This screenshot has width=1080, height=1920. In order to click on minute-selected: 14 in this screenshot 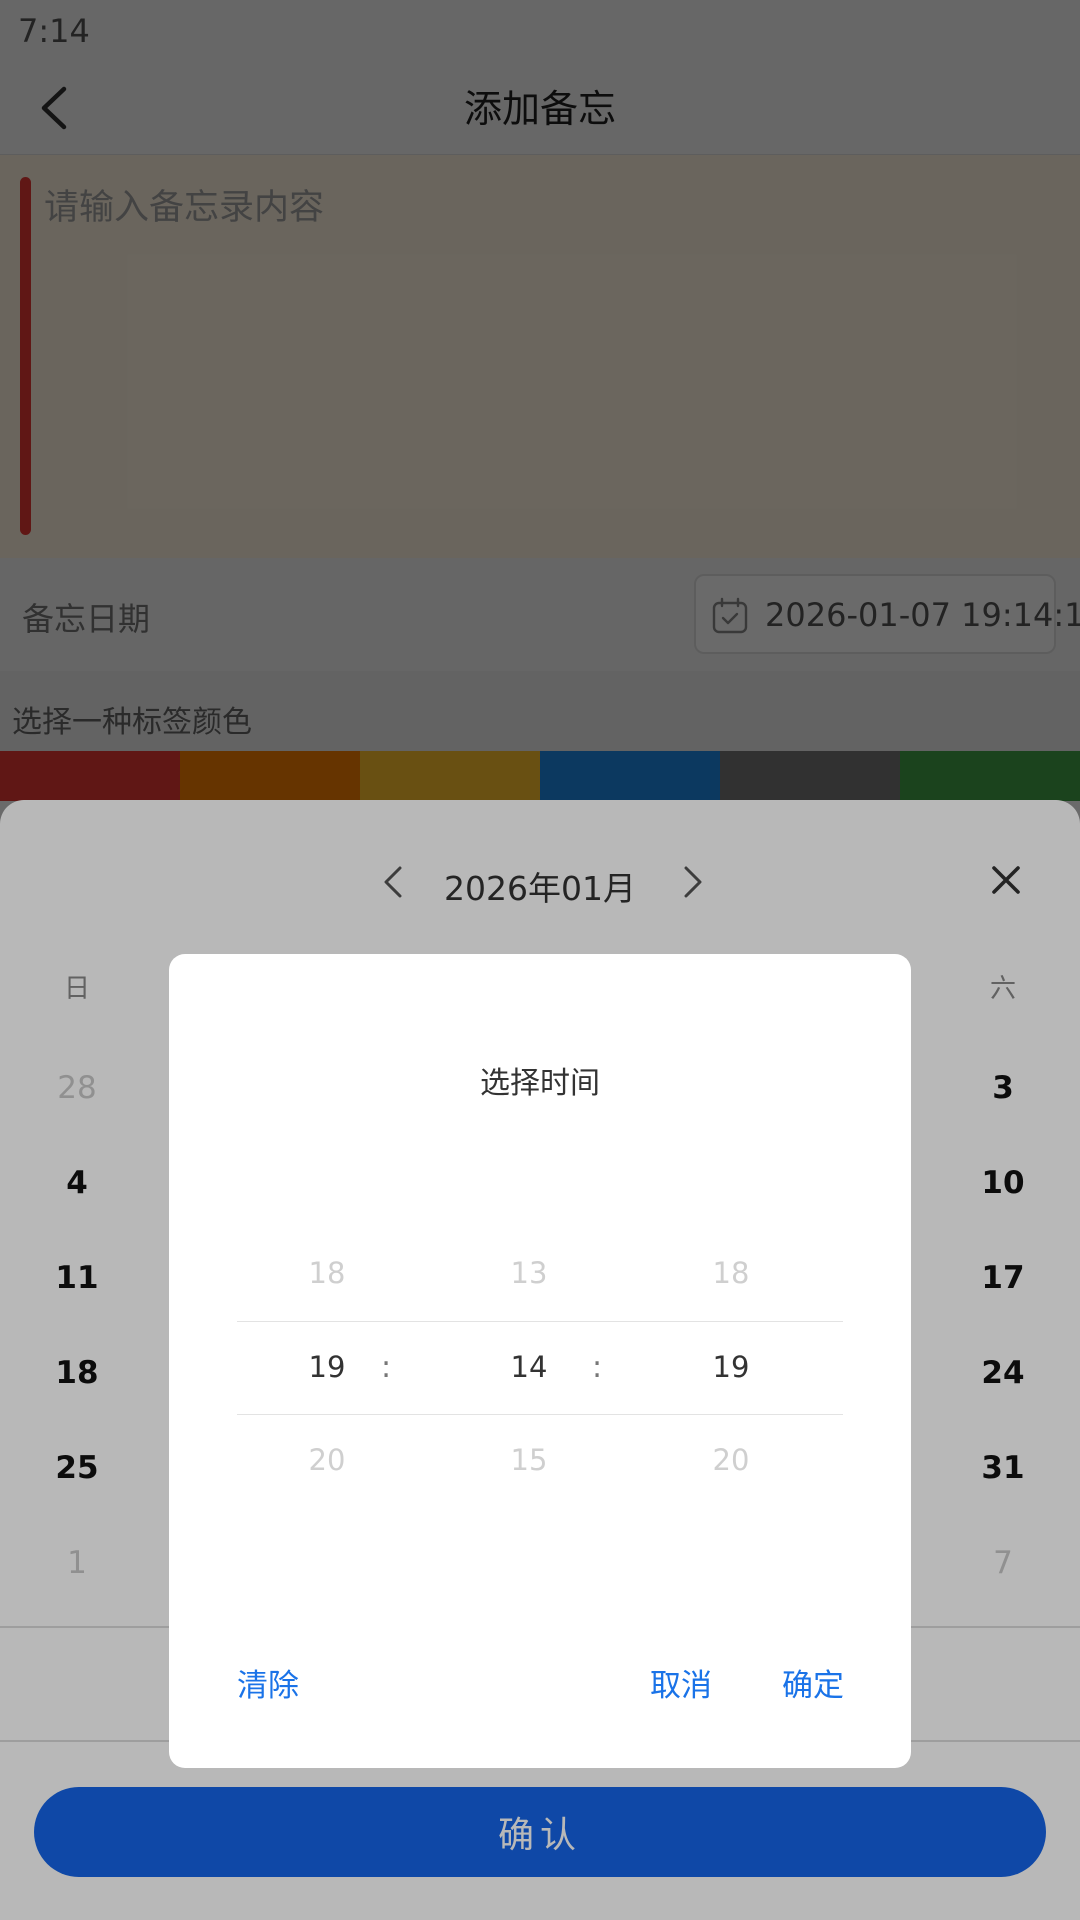, I will do `click(529, 1367)`.